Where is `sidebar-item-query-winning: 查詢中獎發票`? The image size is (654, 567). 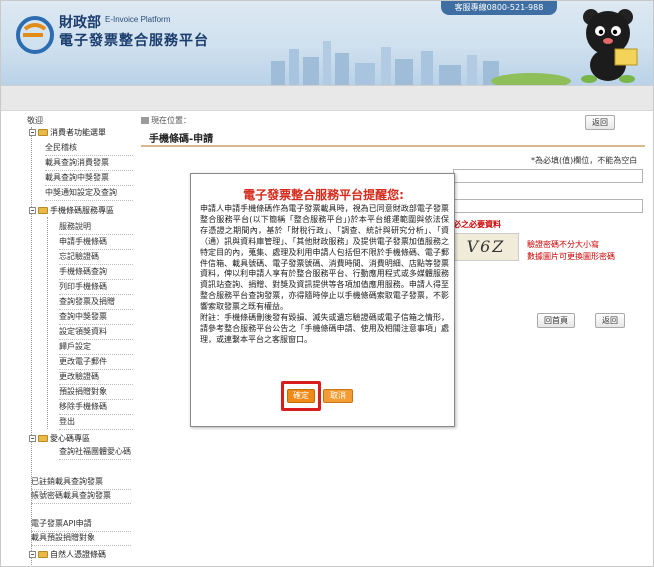 sidebar-item-query-winning: 查詢中獎發票 is located at coordinates (96, 318).